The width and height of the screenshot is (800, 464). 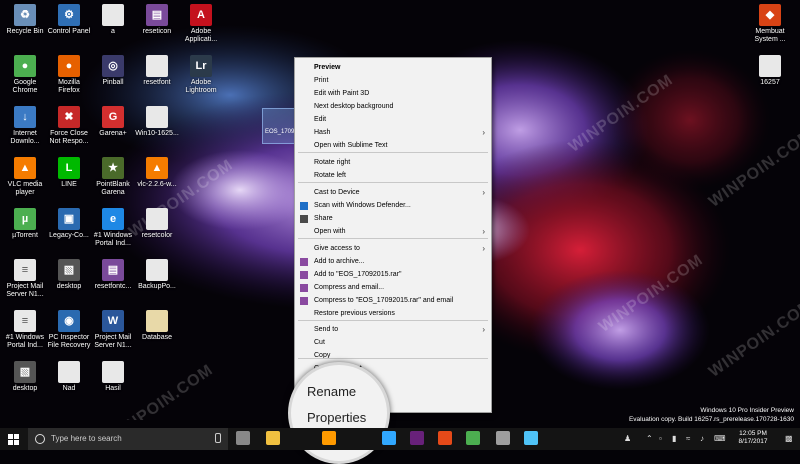 I want to click on desktop-icon-label: PointBlank Garena, so click(x=113, y=188).